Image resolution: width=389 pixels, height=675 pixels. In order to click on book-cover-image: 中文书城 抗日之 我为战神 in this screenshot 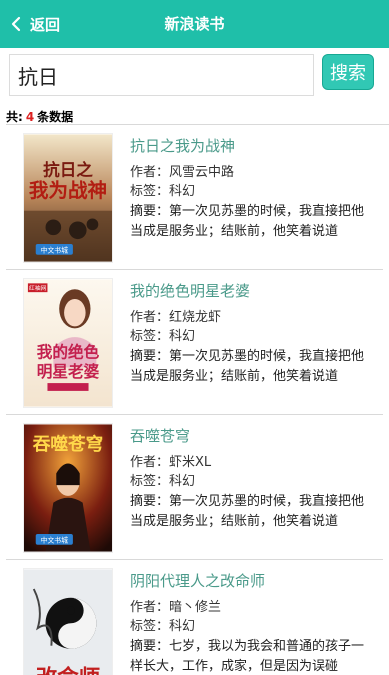, I will do `click(68, 198)`.